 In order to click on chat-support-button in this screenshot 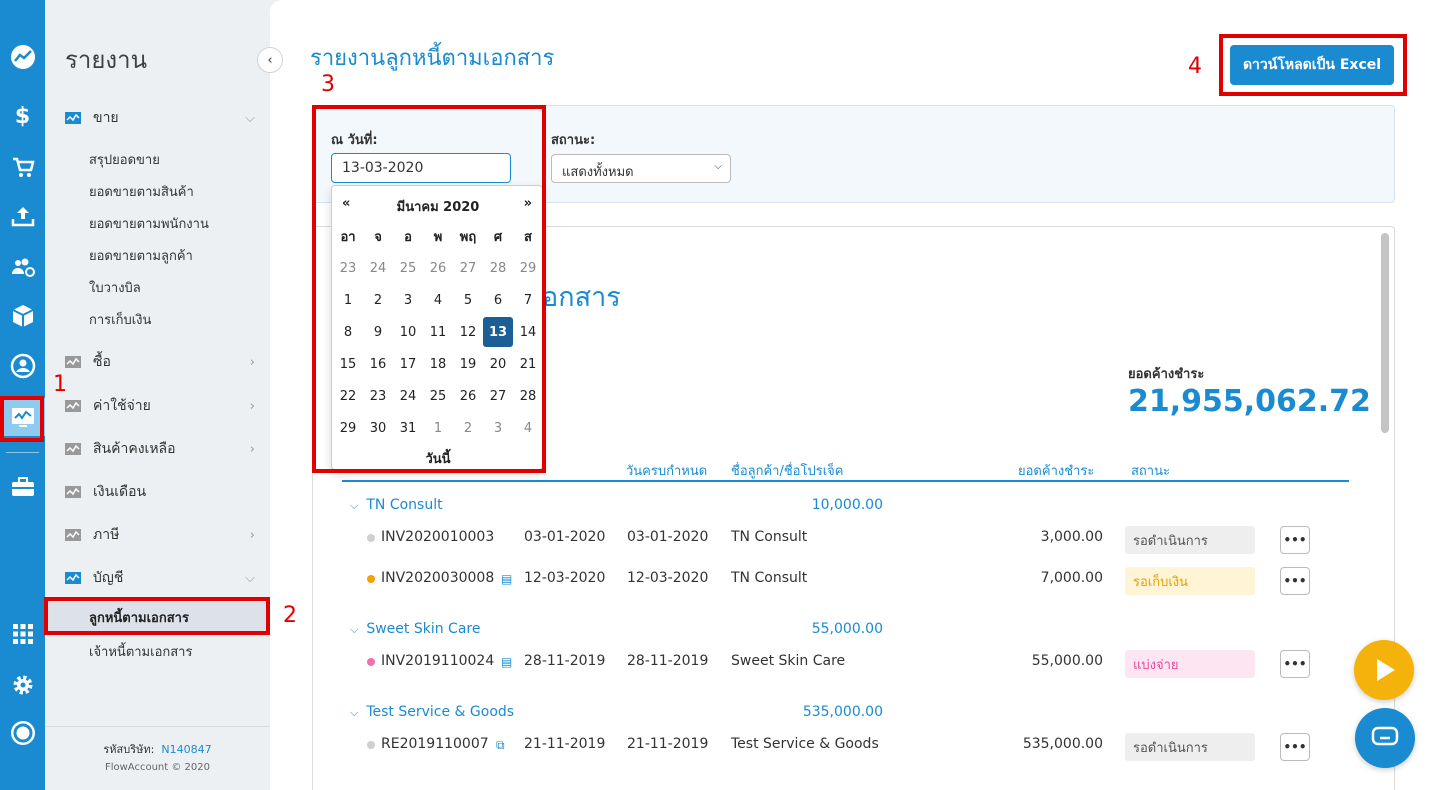, I will do `click(1385, 738)`.